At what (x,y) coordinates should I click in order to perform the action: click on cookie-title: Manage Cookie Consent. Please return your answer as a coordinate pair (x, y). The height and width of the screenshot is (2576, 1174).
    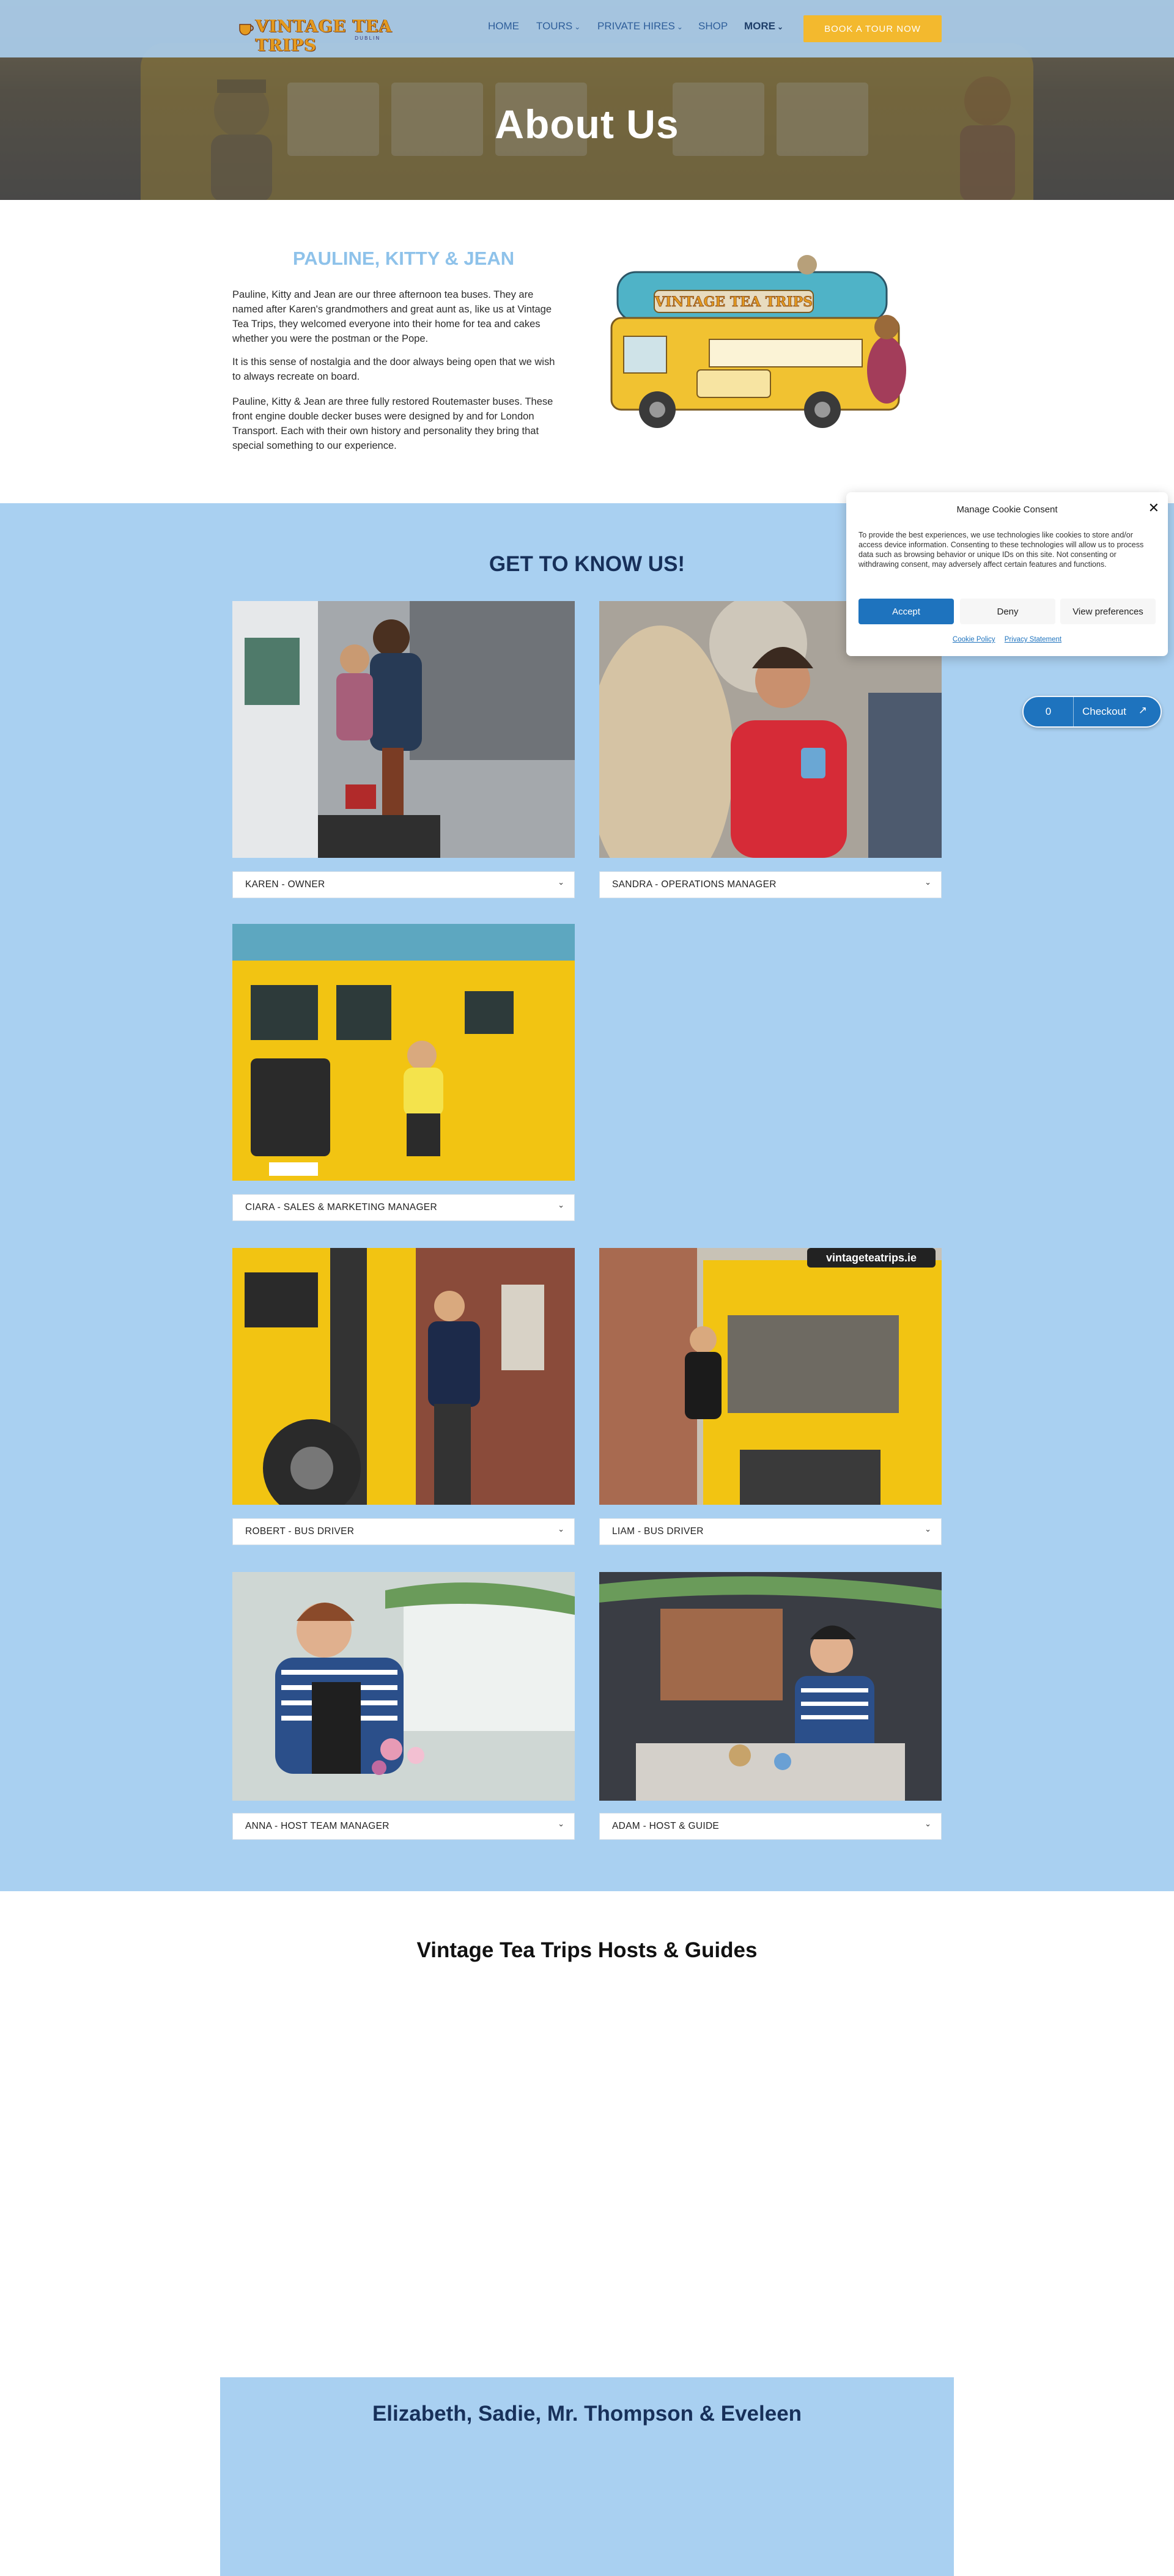
    Looking at the image, I should click on (1007, 509).